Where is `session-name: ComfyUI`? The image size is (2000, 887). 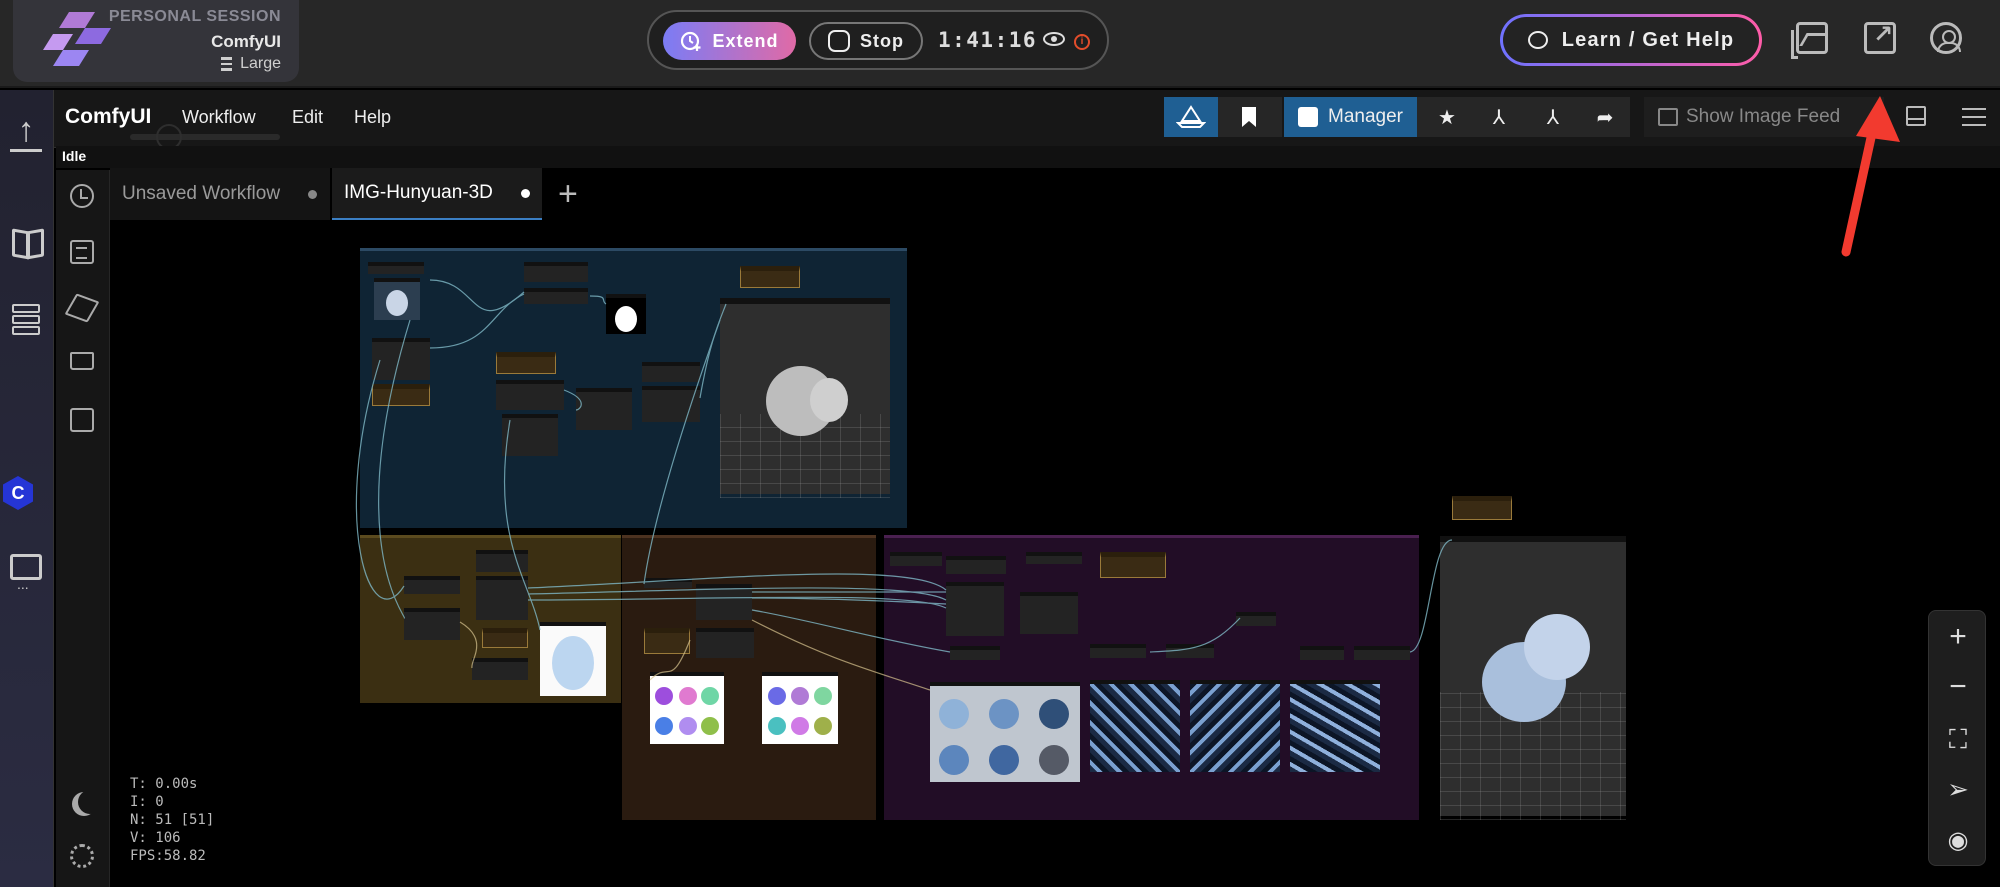
session-name: ComfyUI is located at coordinates (246, 41).